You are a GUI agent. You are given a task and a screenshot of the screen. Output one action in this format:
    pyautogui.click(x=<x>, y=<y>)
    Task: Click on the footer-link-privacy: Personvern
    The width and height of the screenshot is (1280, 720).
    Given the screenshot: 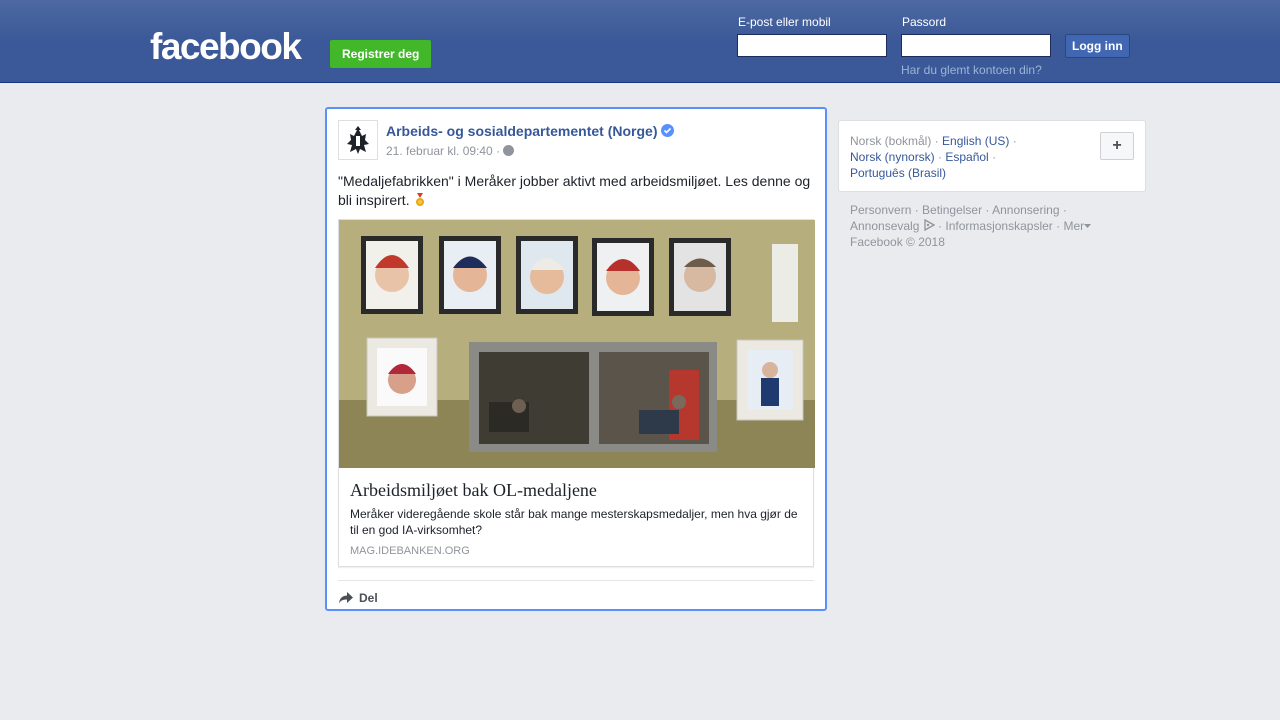 What is the action you would take?
    pyautogui.click(x=880, y=210)
    